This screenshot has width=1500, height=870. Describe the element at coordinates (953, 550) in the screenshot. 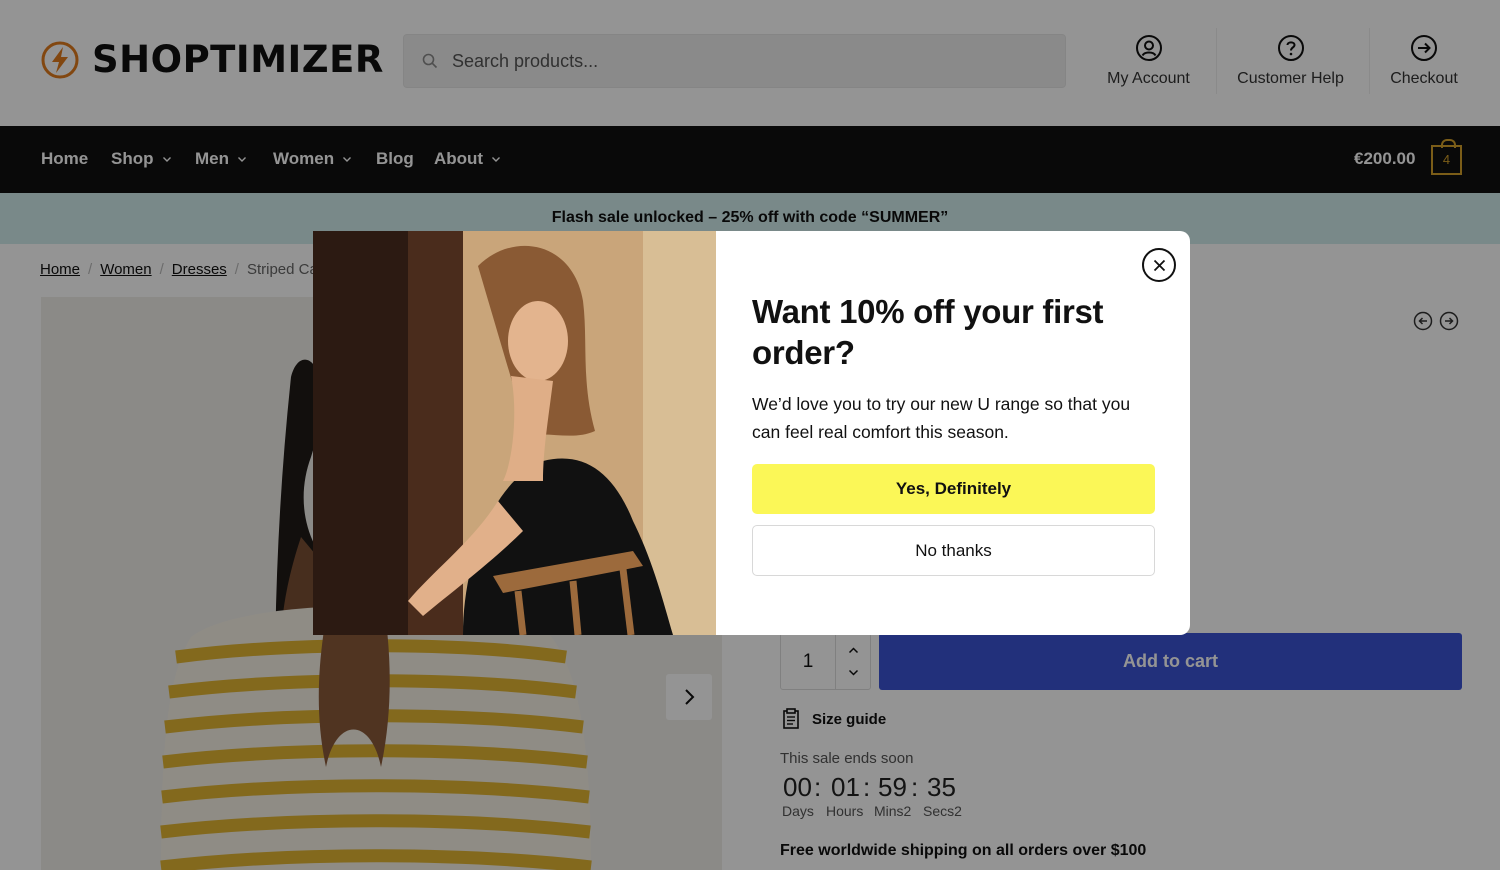

I see `no-thanks-button: No thanks` at that location.